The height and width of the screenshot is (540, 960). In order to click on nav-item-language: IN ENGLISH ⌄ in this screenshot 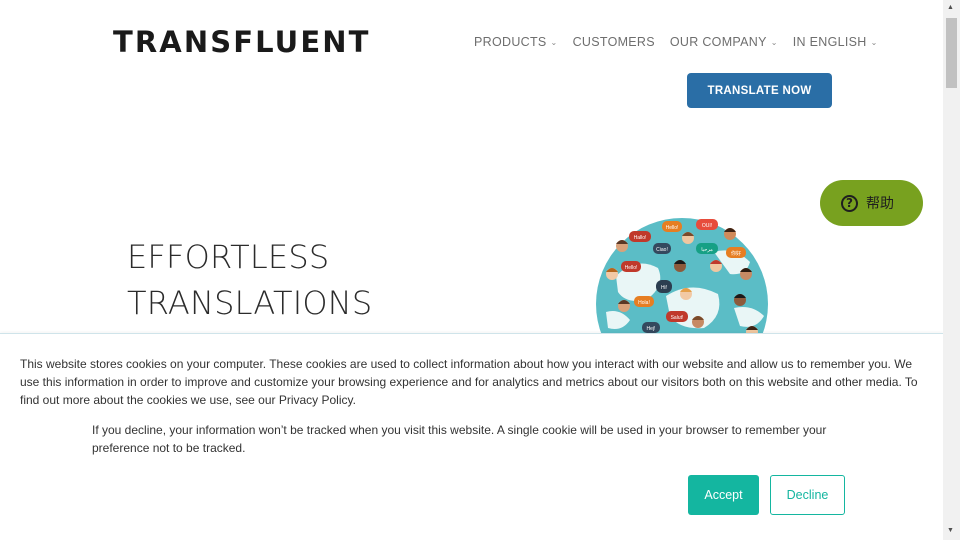, I will do `click(835, 42)`.